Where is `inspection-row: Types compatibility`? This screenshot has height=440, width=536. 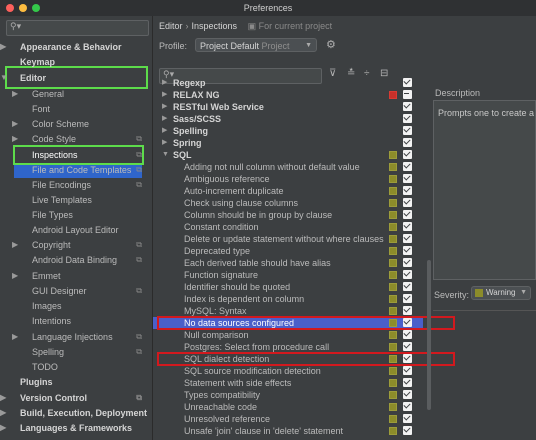 inspection-row: Types compatibility is located at coordinates (288, 395).